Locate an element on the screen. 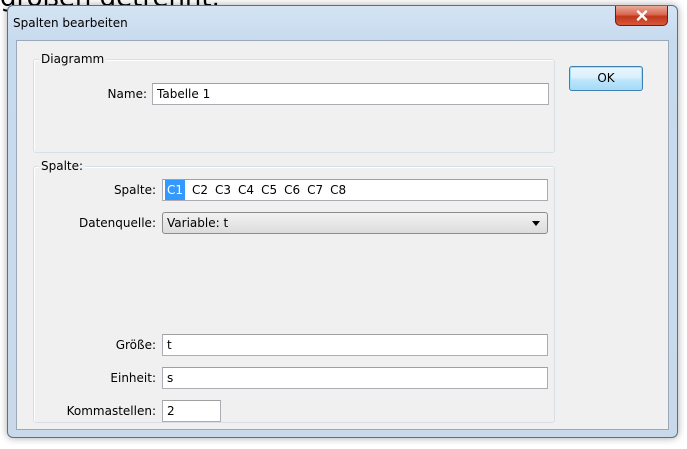 The image size is (687, 449). decimals-label: Kommastellen: is located at coordinates (111, 411).